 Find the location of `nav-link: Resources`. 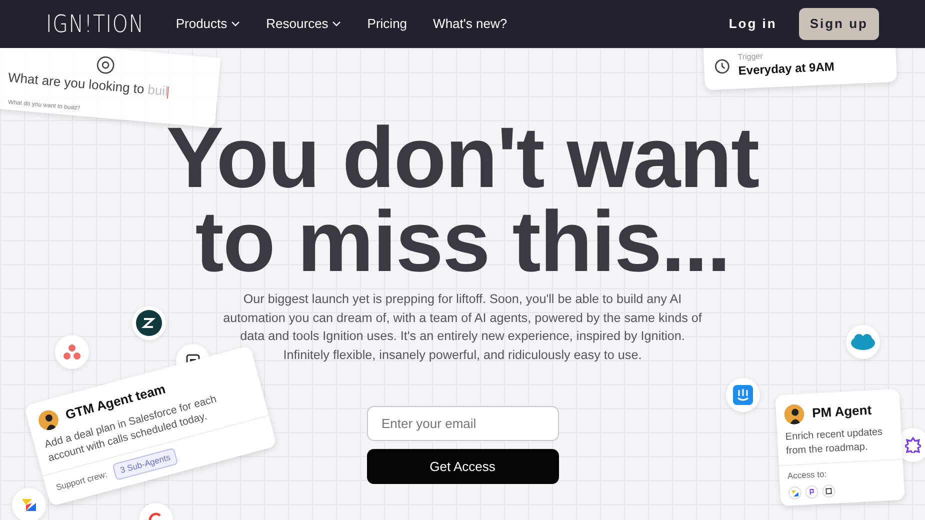

nav-link: Resources is located at coordinates (304, 24).